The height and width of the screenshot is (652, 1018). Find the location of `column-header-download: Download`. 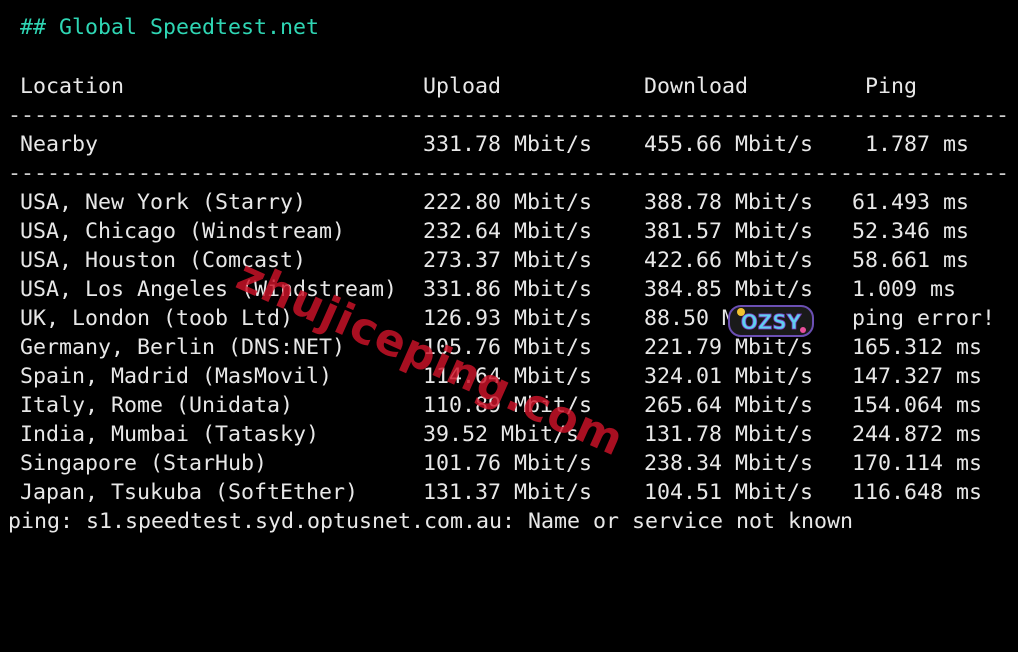

column-header-download: Download is located at coordinates (696, 86).